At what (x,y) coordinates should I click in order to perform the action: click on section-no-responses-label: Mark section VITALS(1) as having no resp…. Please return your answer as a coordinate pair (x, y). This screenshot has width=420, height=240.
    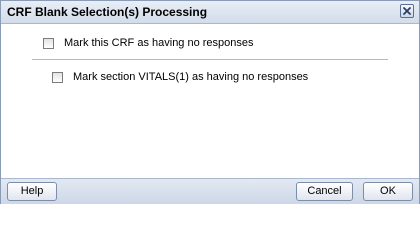
    Looking at the image, I should click on (191, 77).